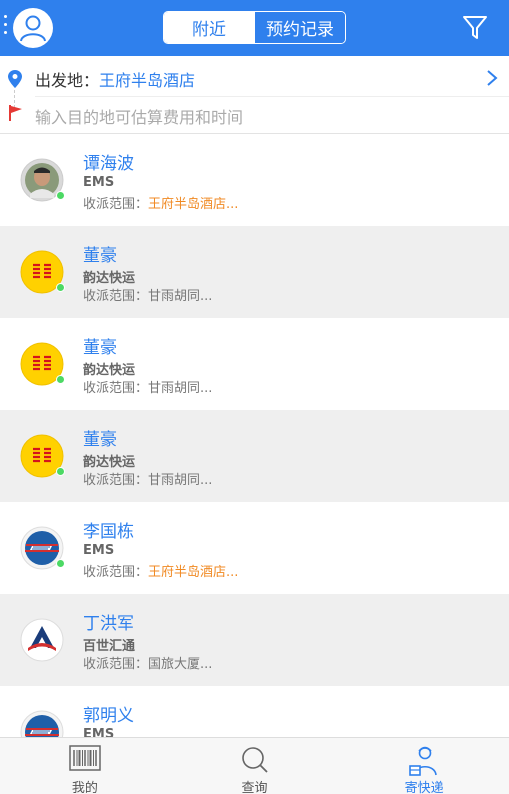 The image size is (509, 794). I want to click on more-menu-icon, so click(7, 27).